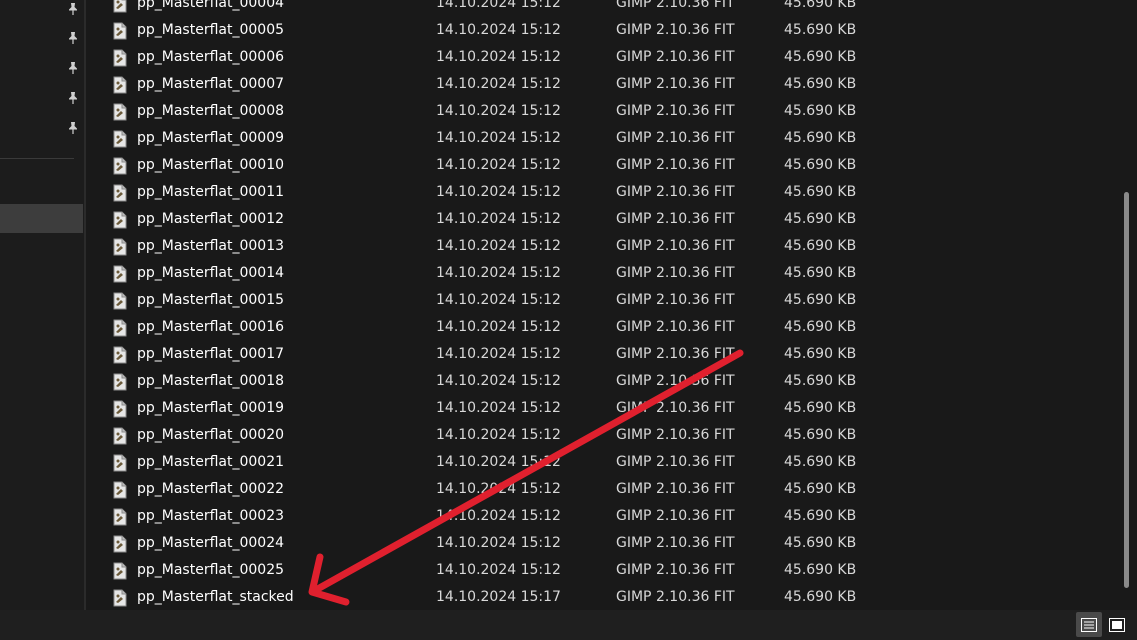 The width and height of the screenshot is (1137, 640). Describe the element at coordinates (210, 381) in the screenshot. I see `file-name: pp_Masterflat_00018` at that location.